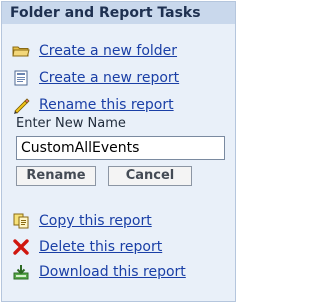 This screenshot has width=320, height=305. I want to click on pencil-icon, so click(21, 105).